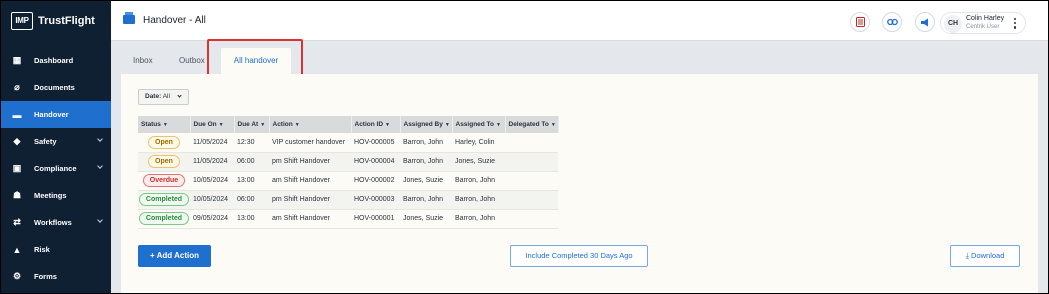 The image size is (1049, 294). Describe the element at coordinates (143, 60) in the screenshot. I see `tab-inbox: Inbox` at that location.